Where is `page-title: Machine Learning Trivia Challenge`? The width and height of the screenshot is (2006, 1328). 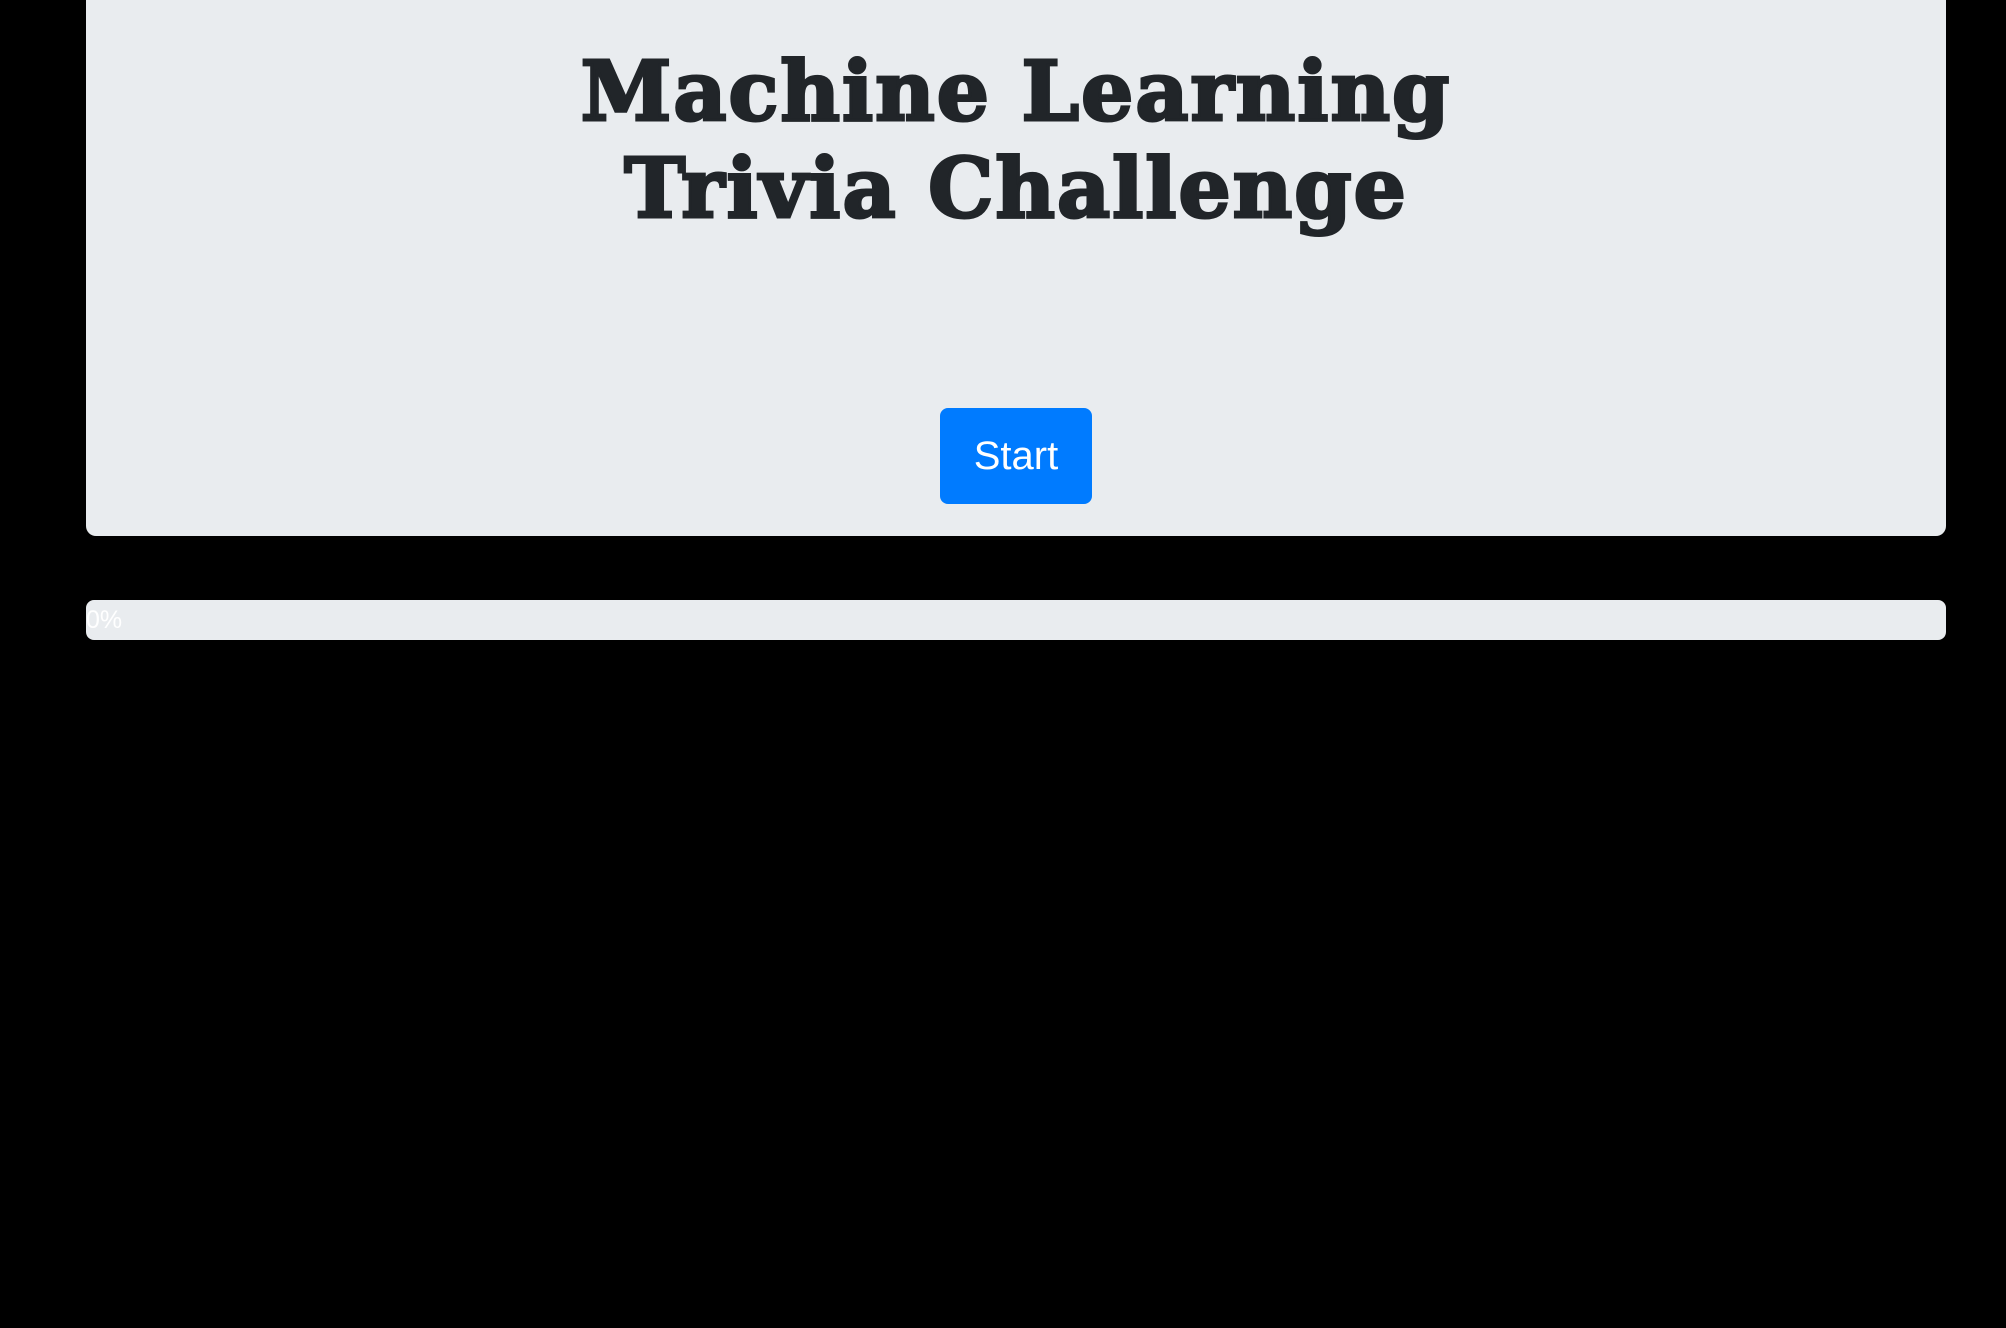 page-title: Machine Learning Trivia Challenge is located at coordinates (1015, 141).